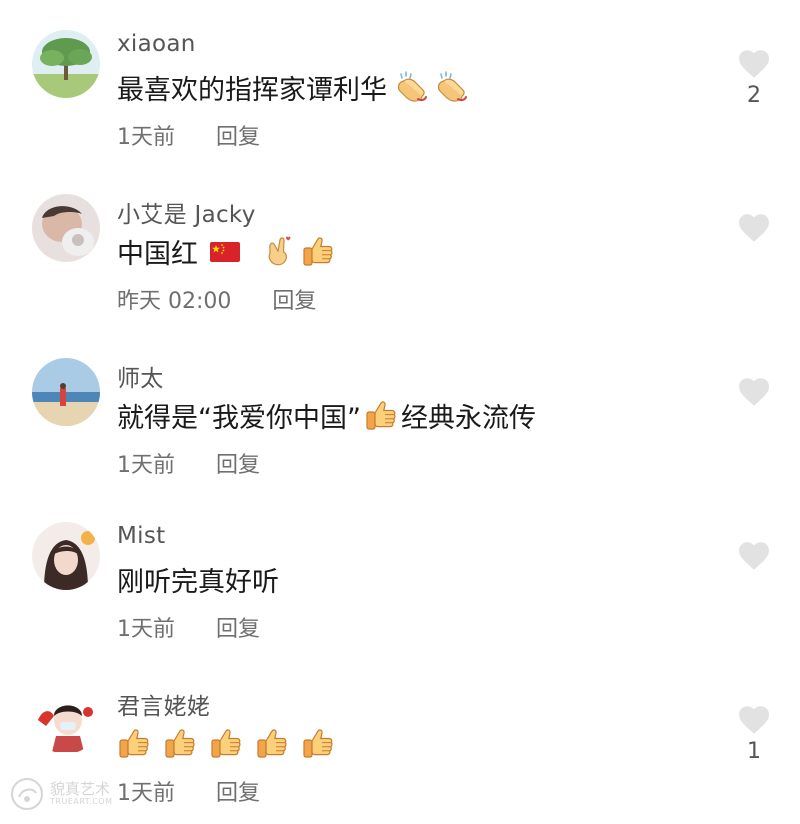 The image size is (800, 824). I want to click on comment-content: 中国红, so click(227, 251).